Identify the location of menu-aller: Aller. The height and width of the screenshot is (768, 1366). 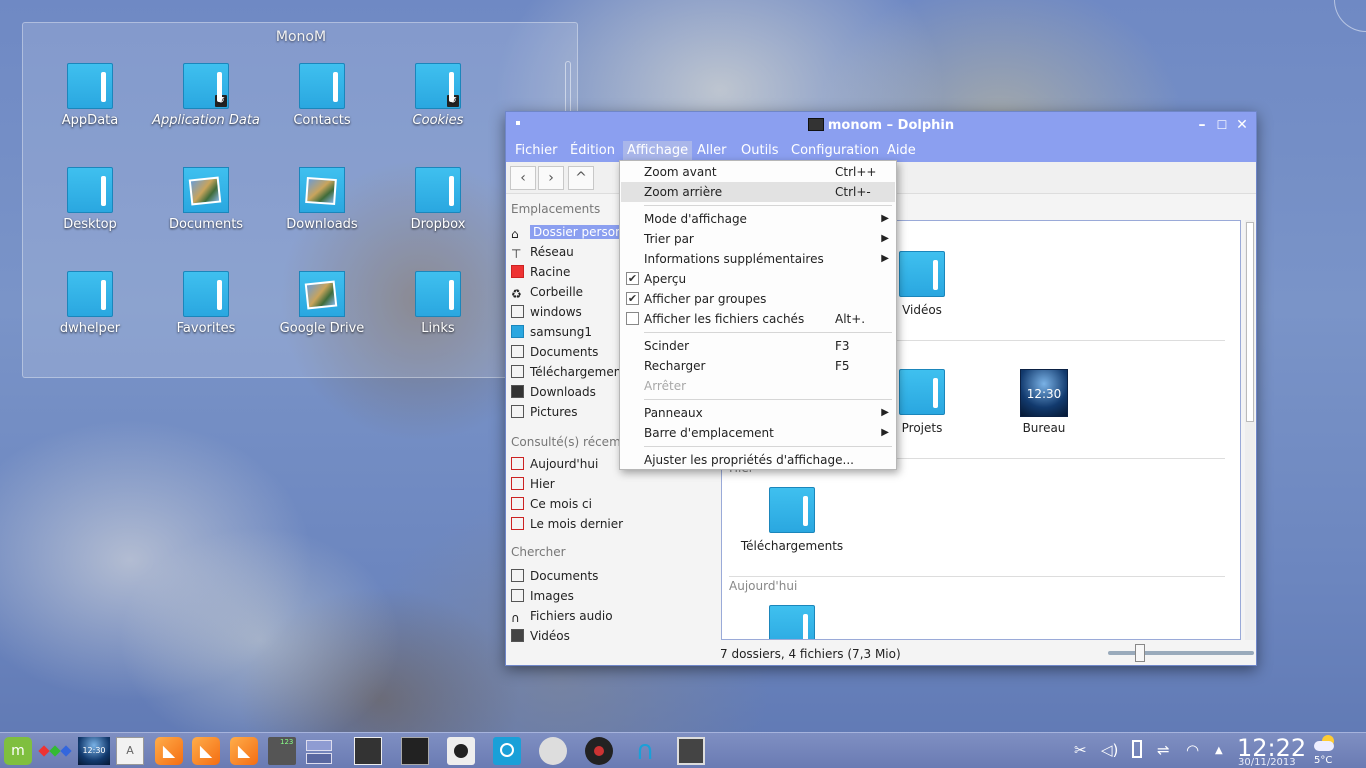
(711, 150).